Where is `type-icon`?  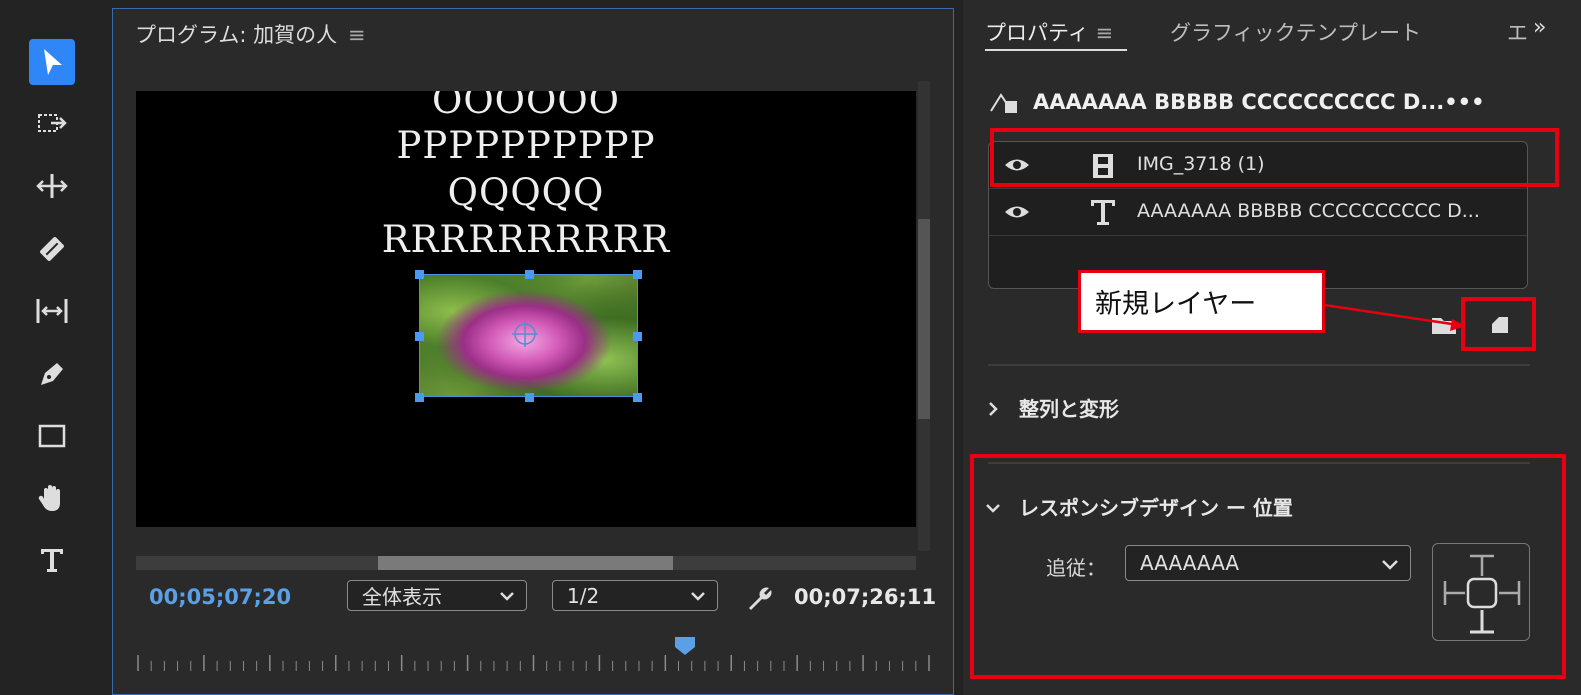 type-icon is located at coordinates (52, 560).